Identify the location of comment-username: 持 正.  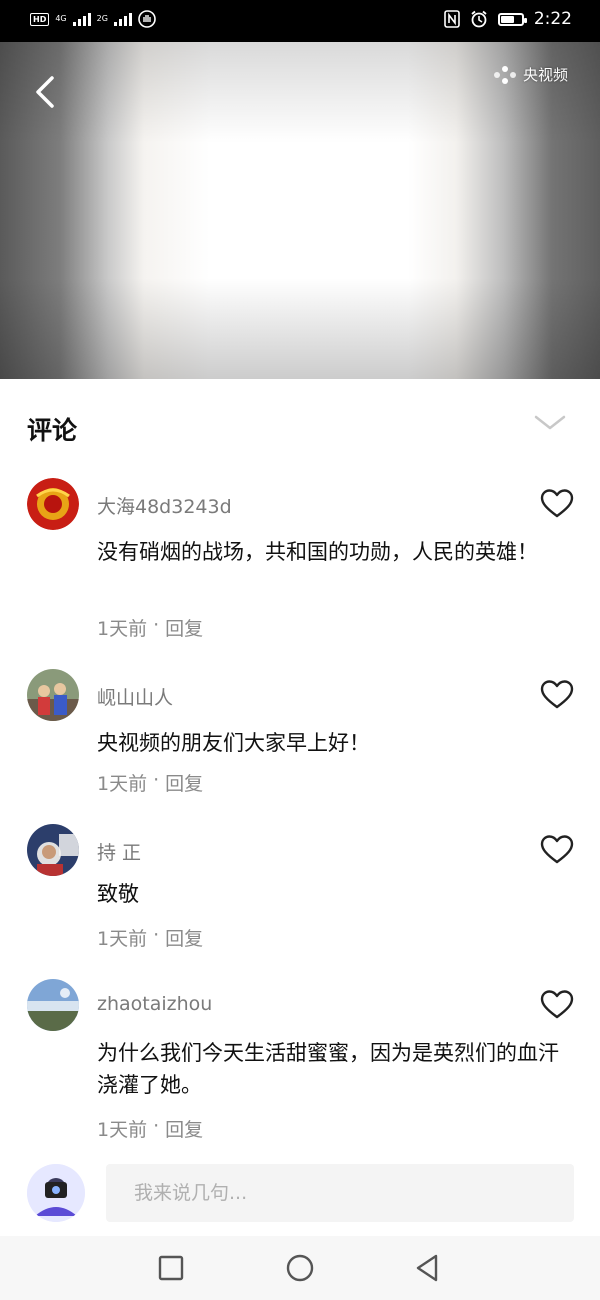
(119, 851).